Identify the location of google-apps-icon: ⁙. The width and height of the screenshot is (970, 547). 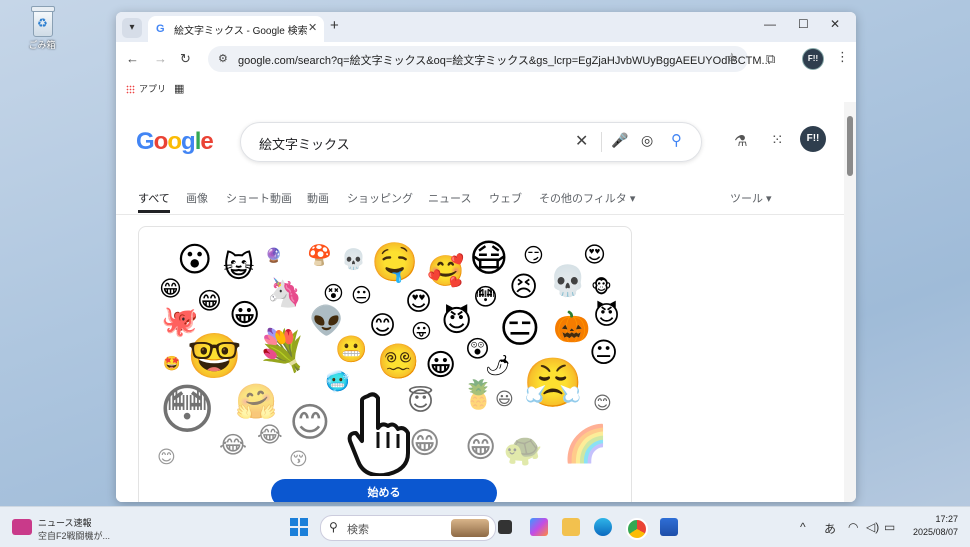
(777, 140).